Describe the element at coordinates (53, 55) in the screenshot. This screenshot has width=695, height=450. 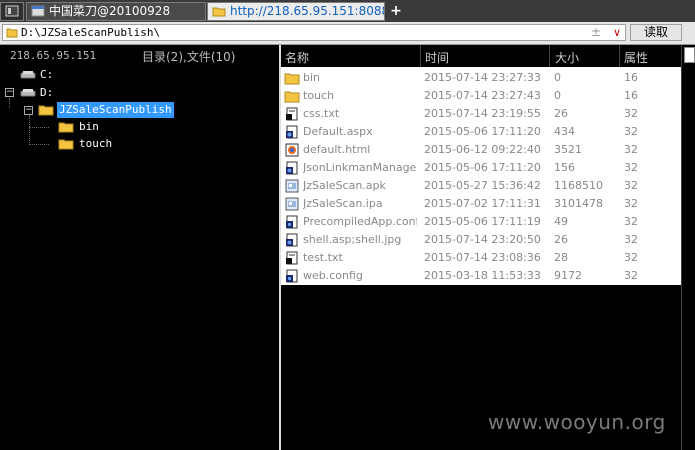
I see `server-ip: 218.65.95.151` at that location.